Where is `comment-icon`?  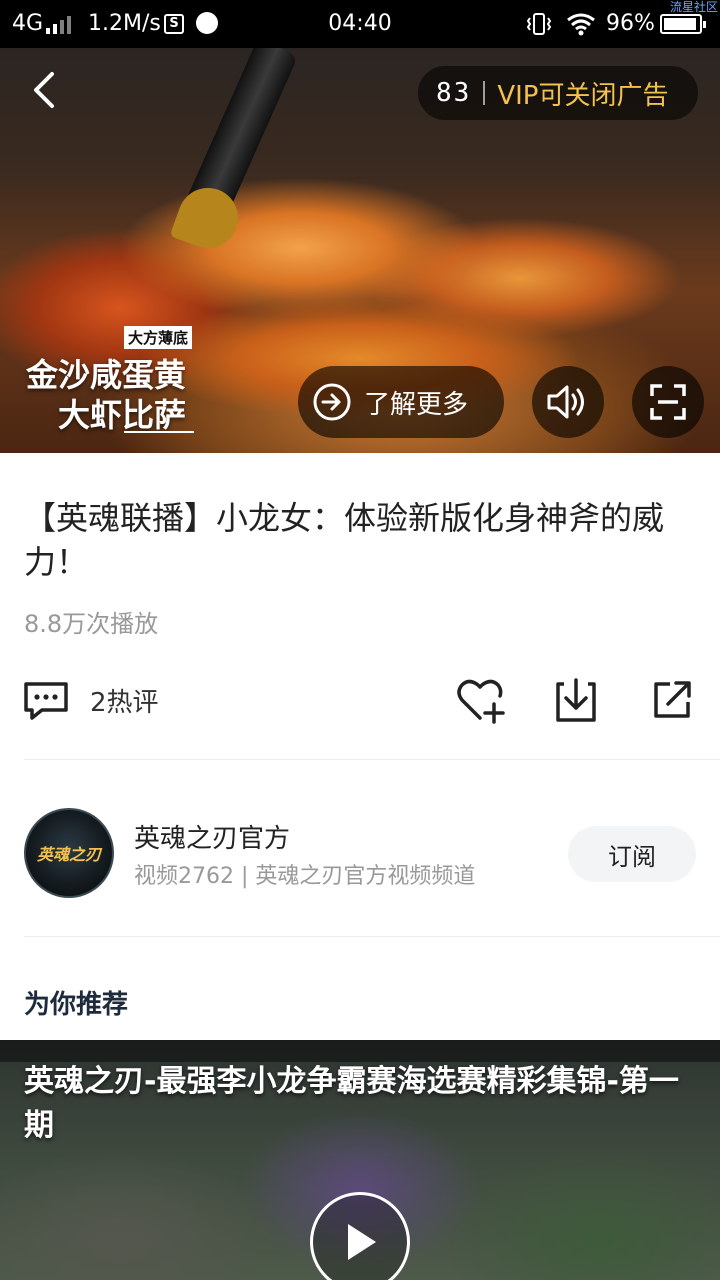
comment-icon is located at coordinates (46, 701).